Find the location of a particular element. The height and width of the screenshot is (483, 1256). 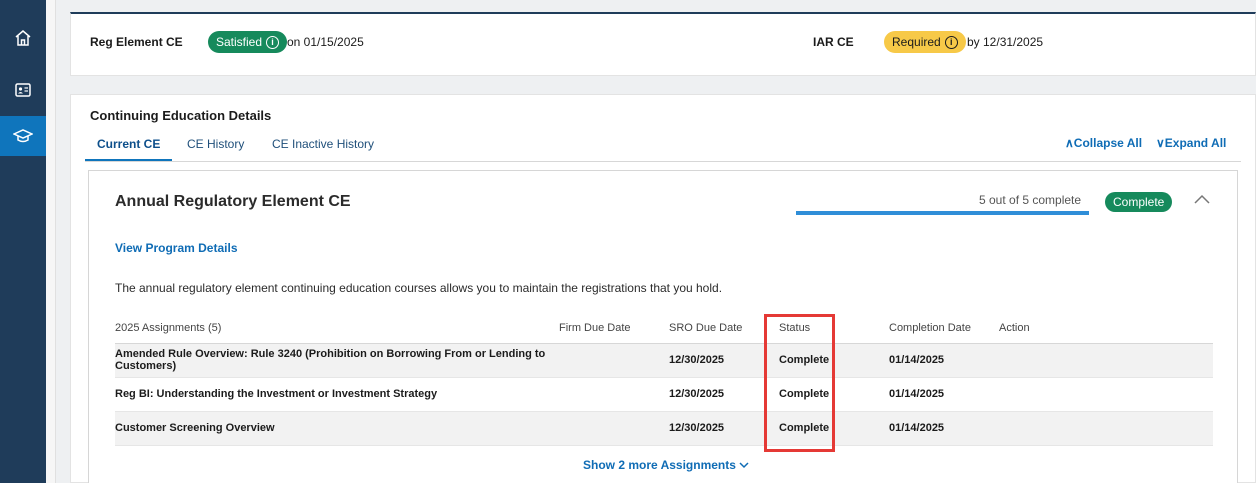

col-assignment: 2025 Assignments (5) is located at coordinates (337, 328).